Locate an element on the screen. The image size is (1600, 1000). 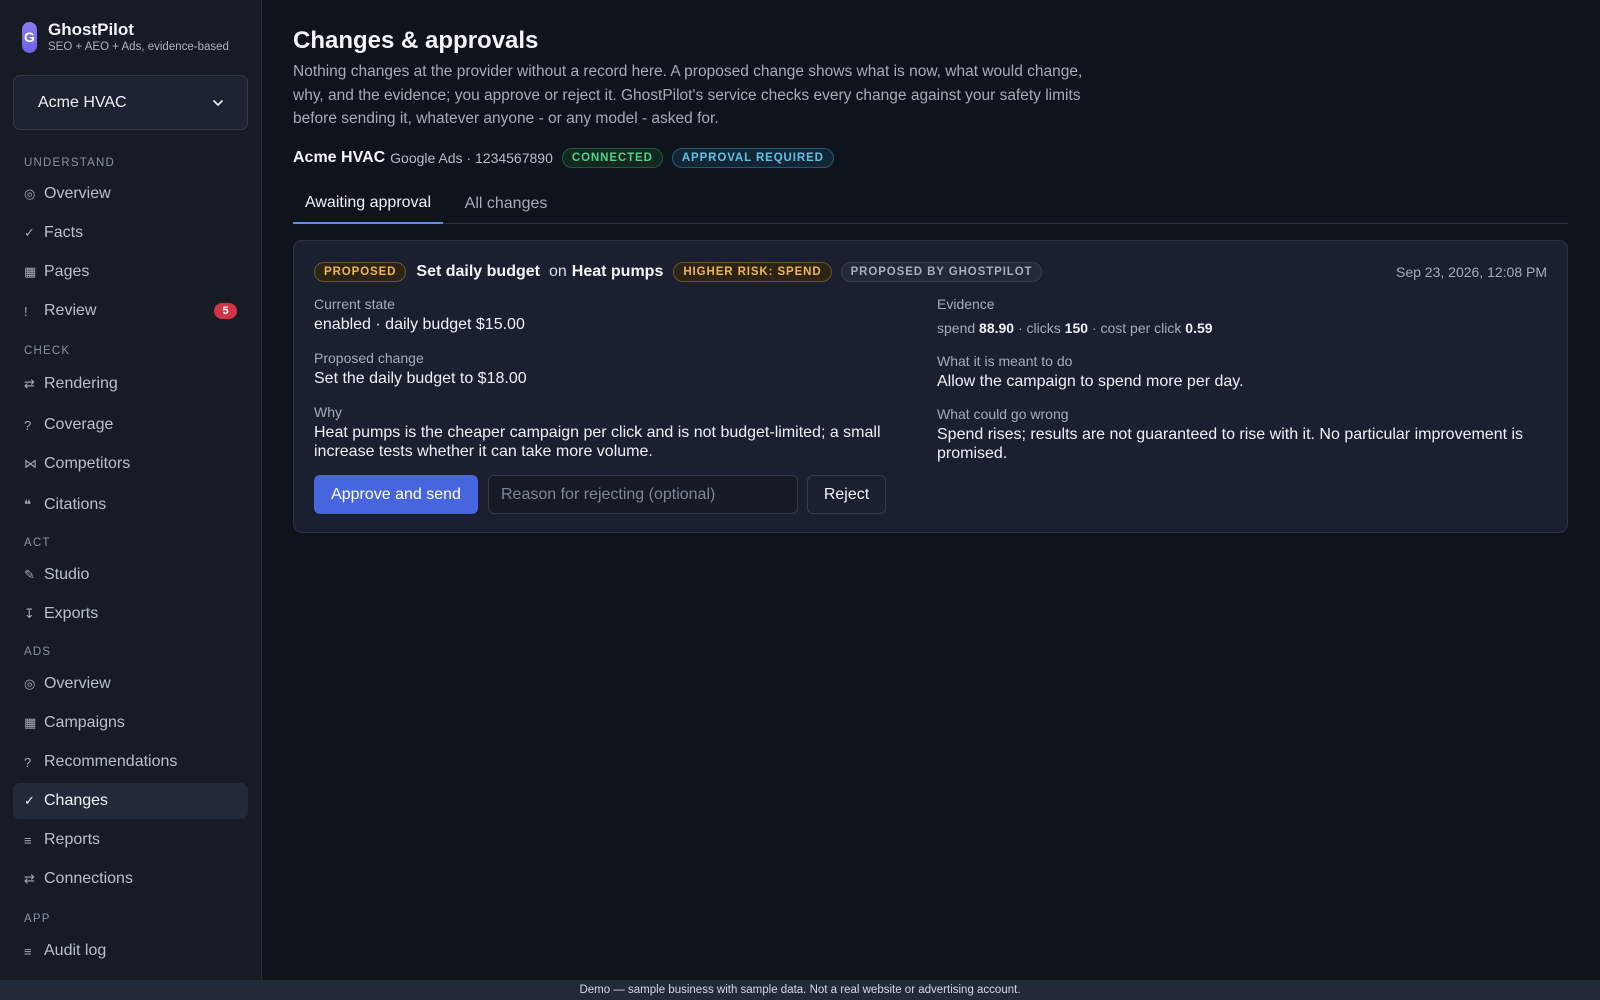
sidebar-item-label: Connections is located at coordinates (88, 878).